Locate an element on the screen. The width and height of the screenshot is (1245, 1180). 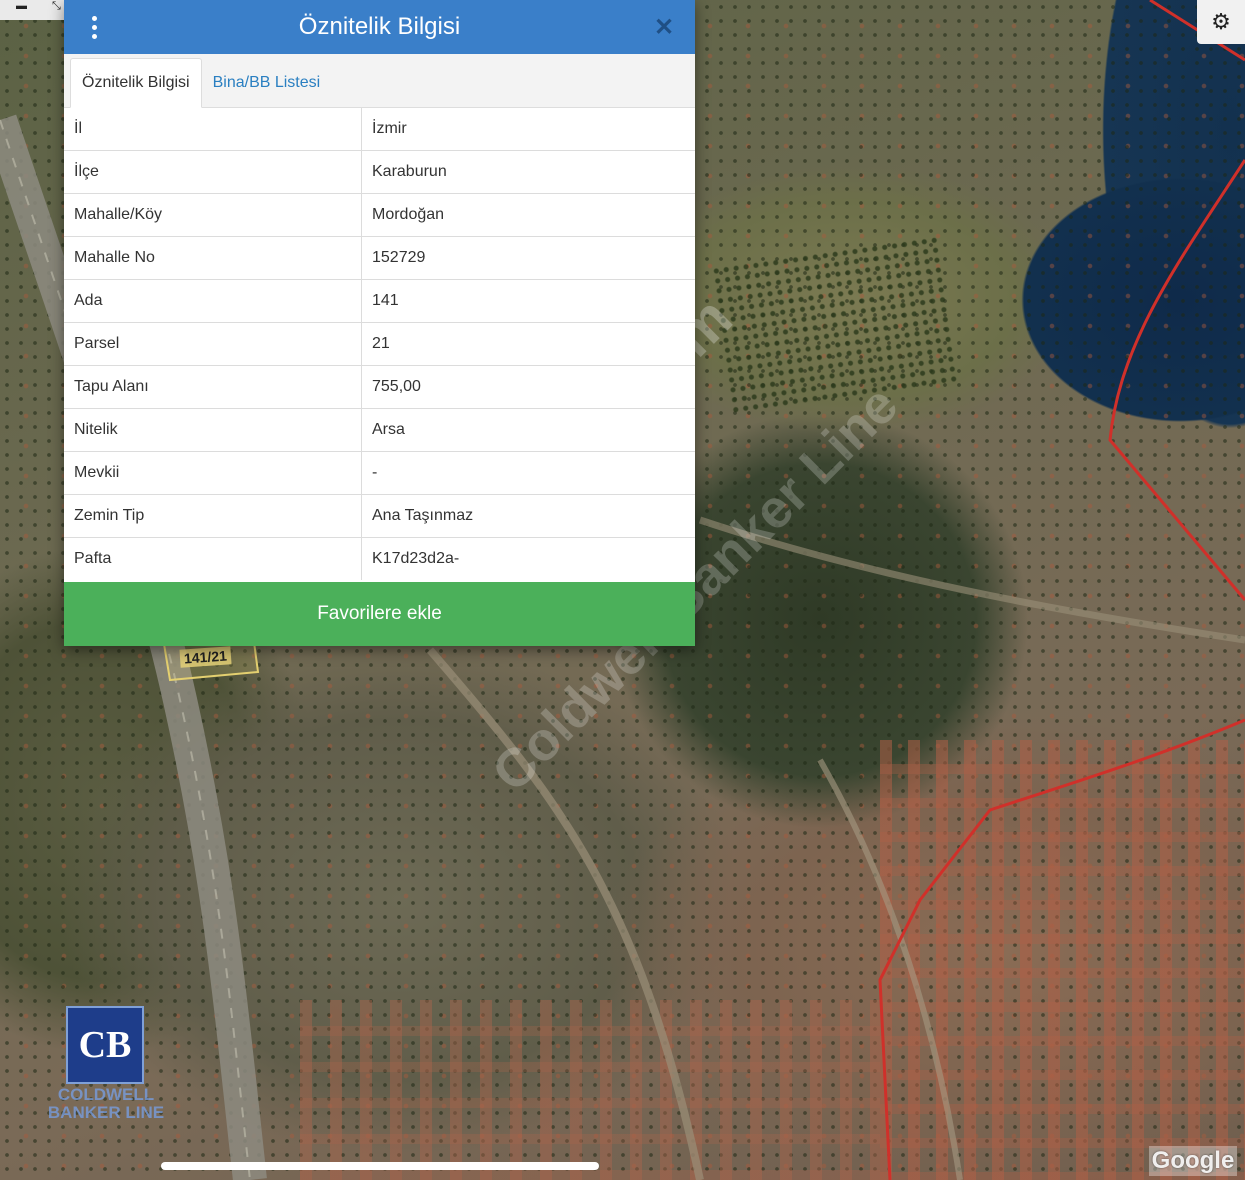
coldwell-banker-logo: CB is located at coordinates (105, 1045).